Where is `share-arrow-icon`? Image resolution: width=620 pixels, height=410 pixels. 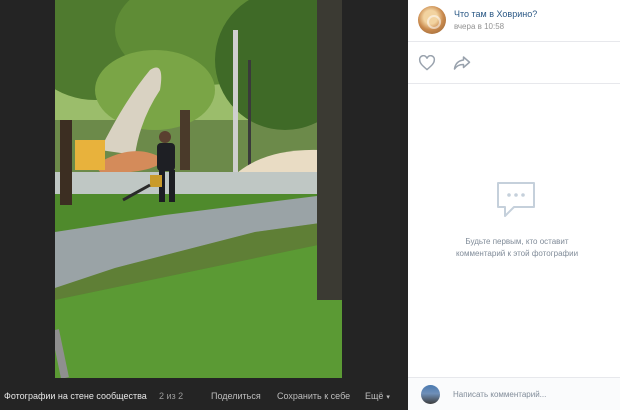 share-arrow-icon is located at coordinates (462, 65).